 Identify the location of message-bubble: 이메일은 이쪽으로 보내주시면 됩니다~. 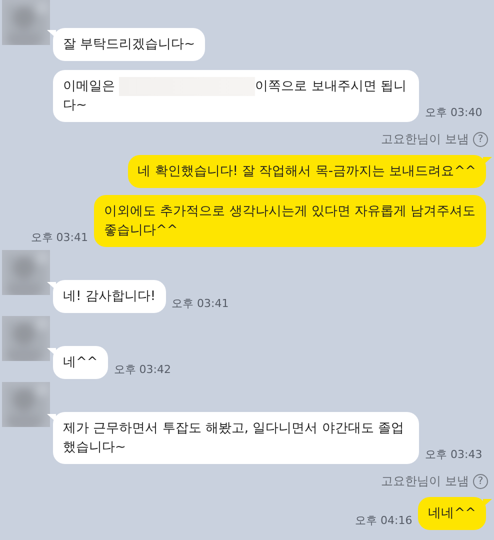
(236, 96).